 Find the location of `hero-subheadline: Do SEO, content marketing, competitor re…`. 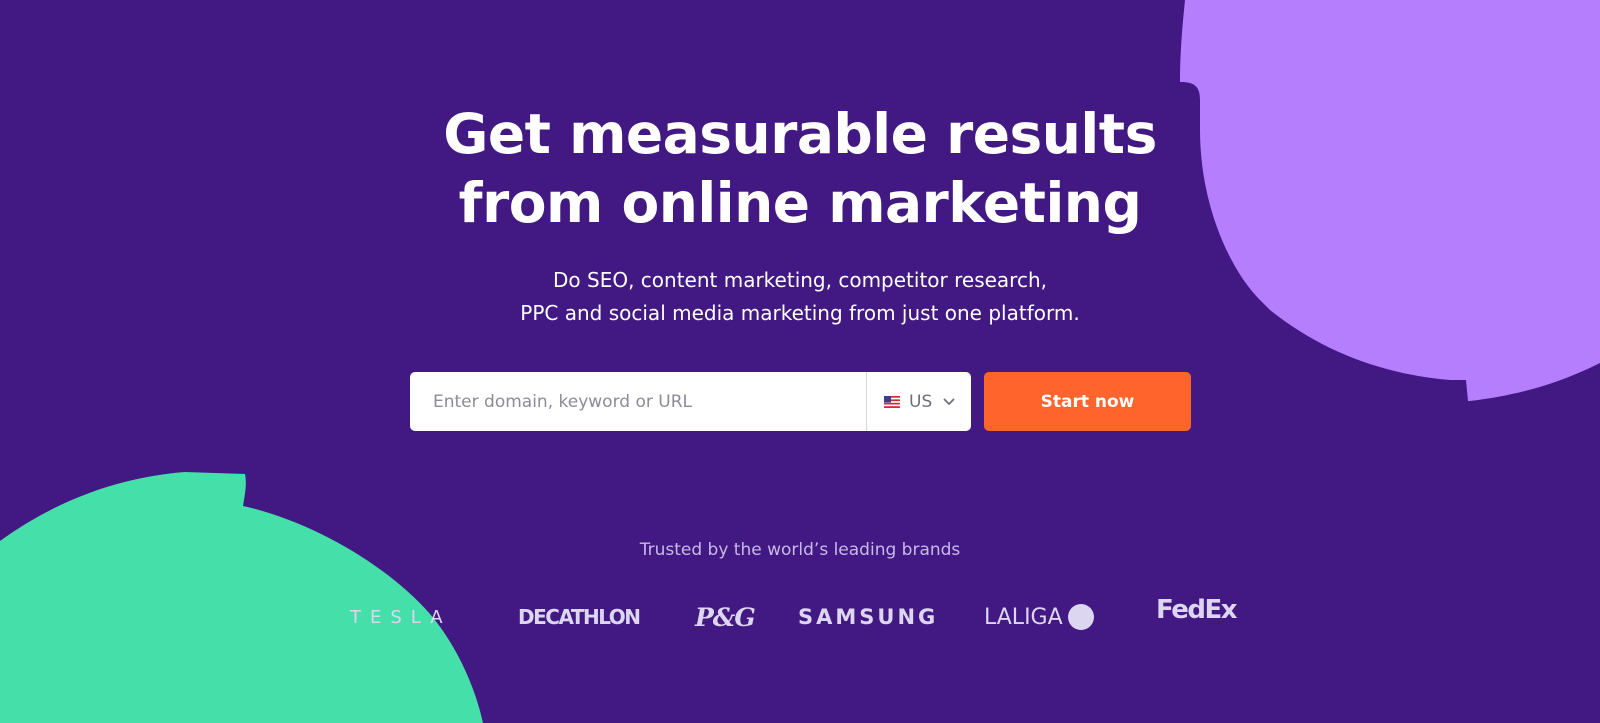

hero-subheadline: Do SEO, content marketing, competitor re… is located at coordinates (800, 297).